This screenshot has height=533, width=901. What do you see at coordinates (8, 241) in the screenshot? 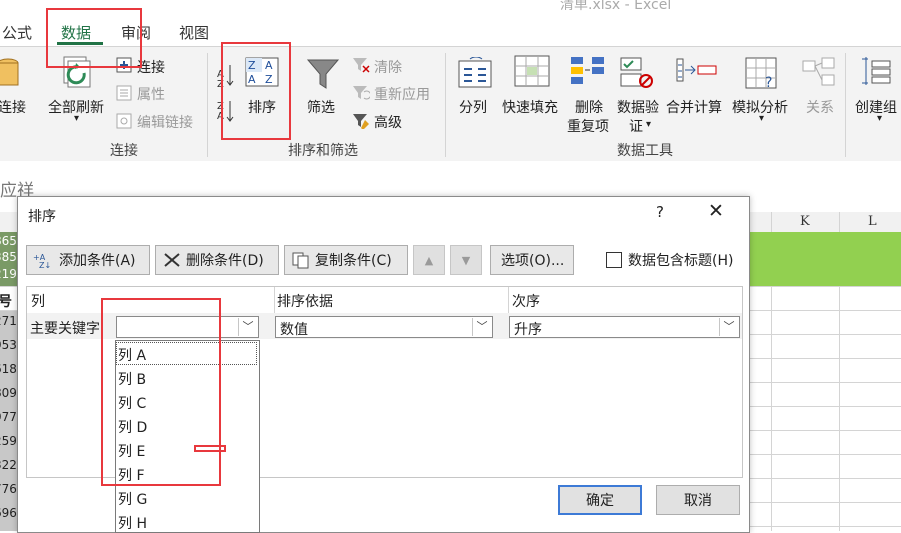
I see `cell-text: 865` at bounding box center [8, 241].